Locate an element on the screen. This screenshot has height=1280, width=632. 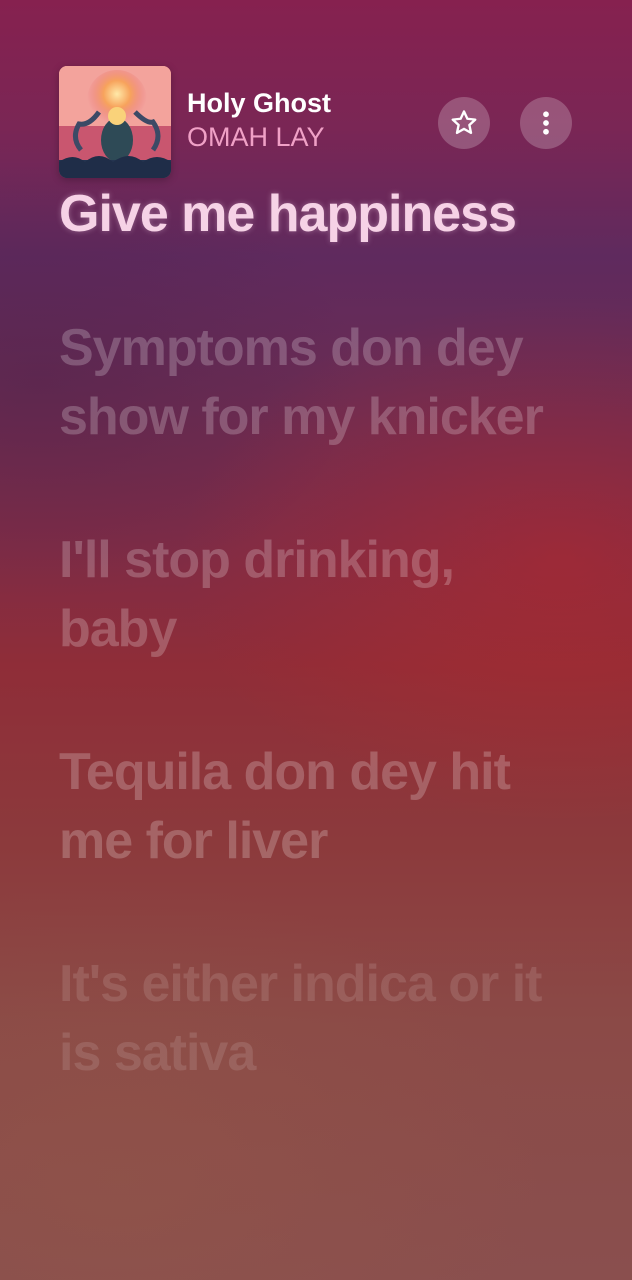
star-icon is located at coordinates (464, 122).